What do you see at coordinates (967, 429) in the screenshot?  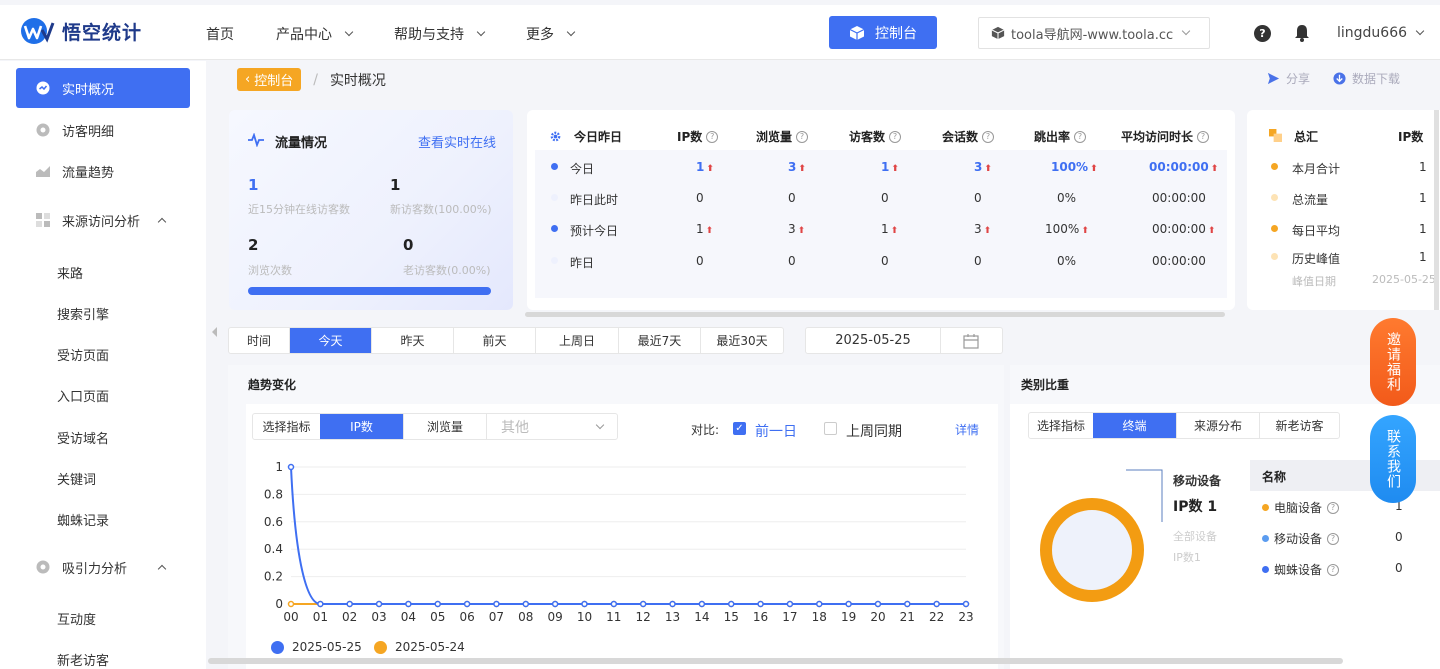 I see `trend-detail-link: 详情` at bounding box center [967, 429].